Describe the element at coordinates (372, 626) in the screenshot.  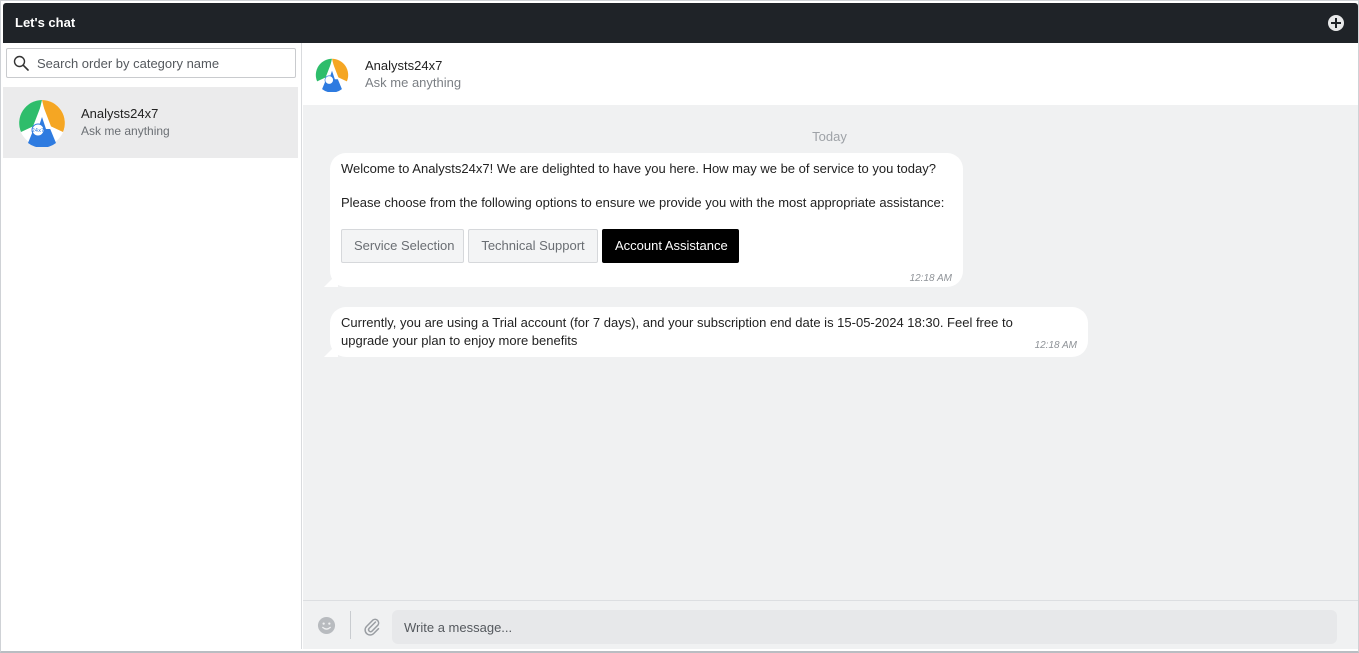
I see `paperclip-icon` at that location.